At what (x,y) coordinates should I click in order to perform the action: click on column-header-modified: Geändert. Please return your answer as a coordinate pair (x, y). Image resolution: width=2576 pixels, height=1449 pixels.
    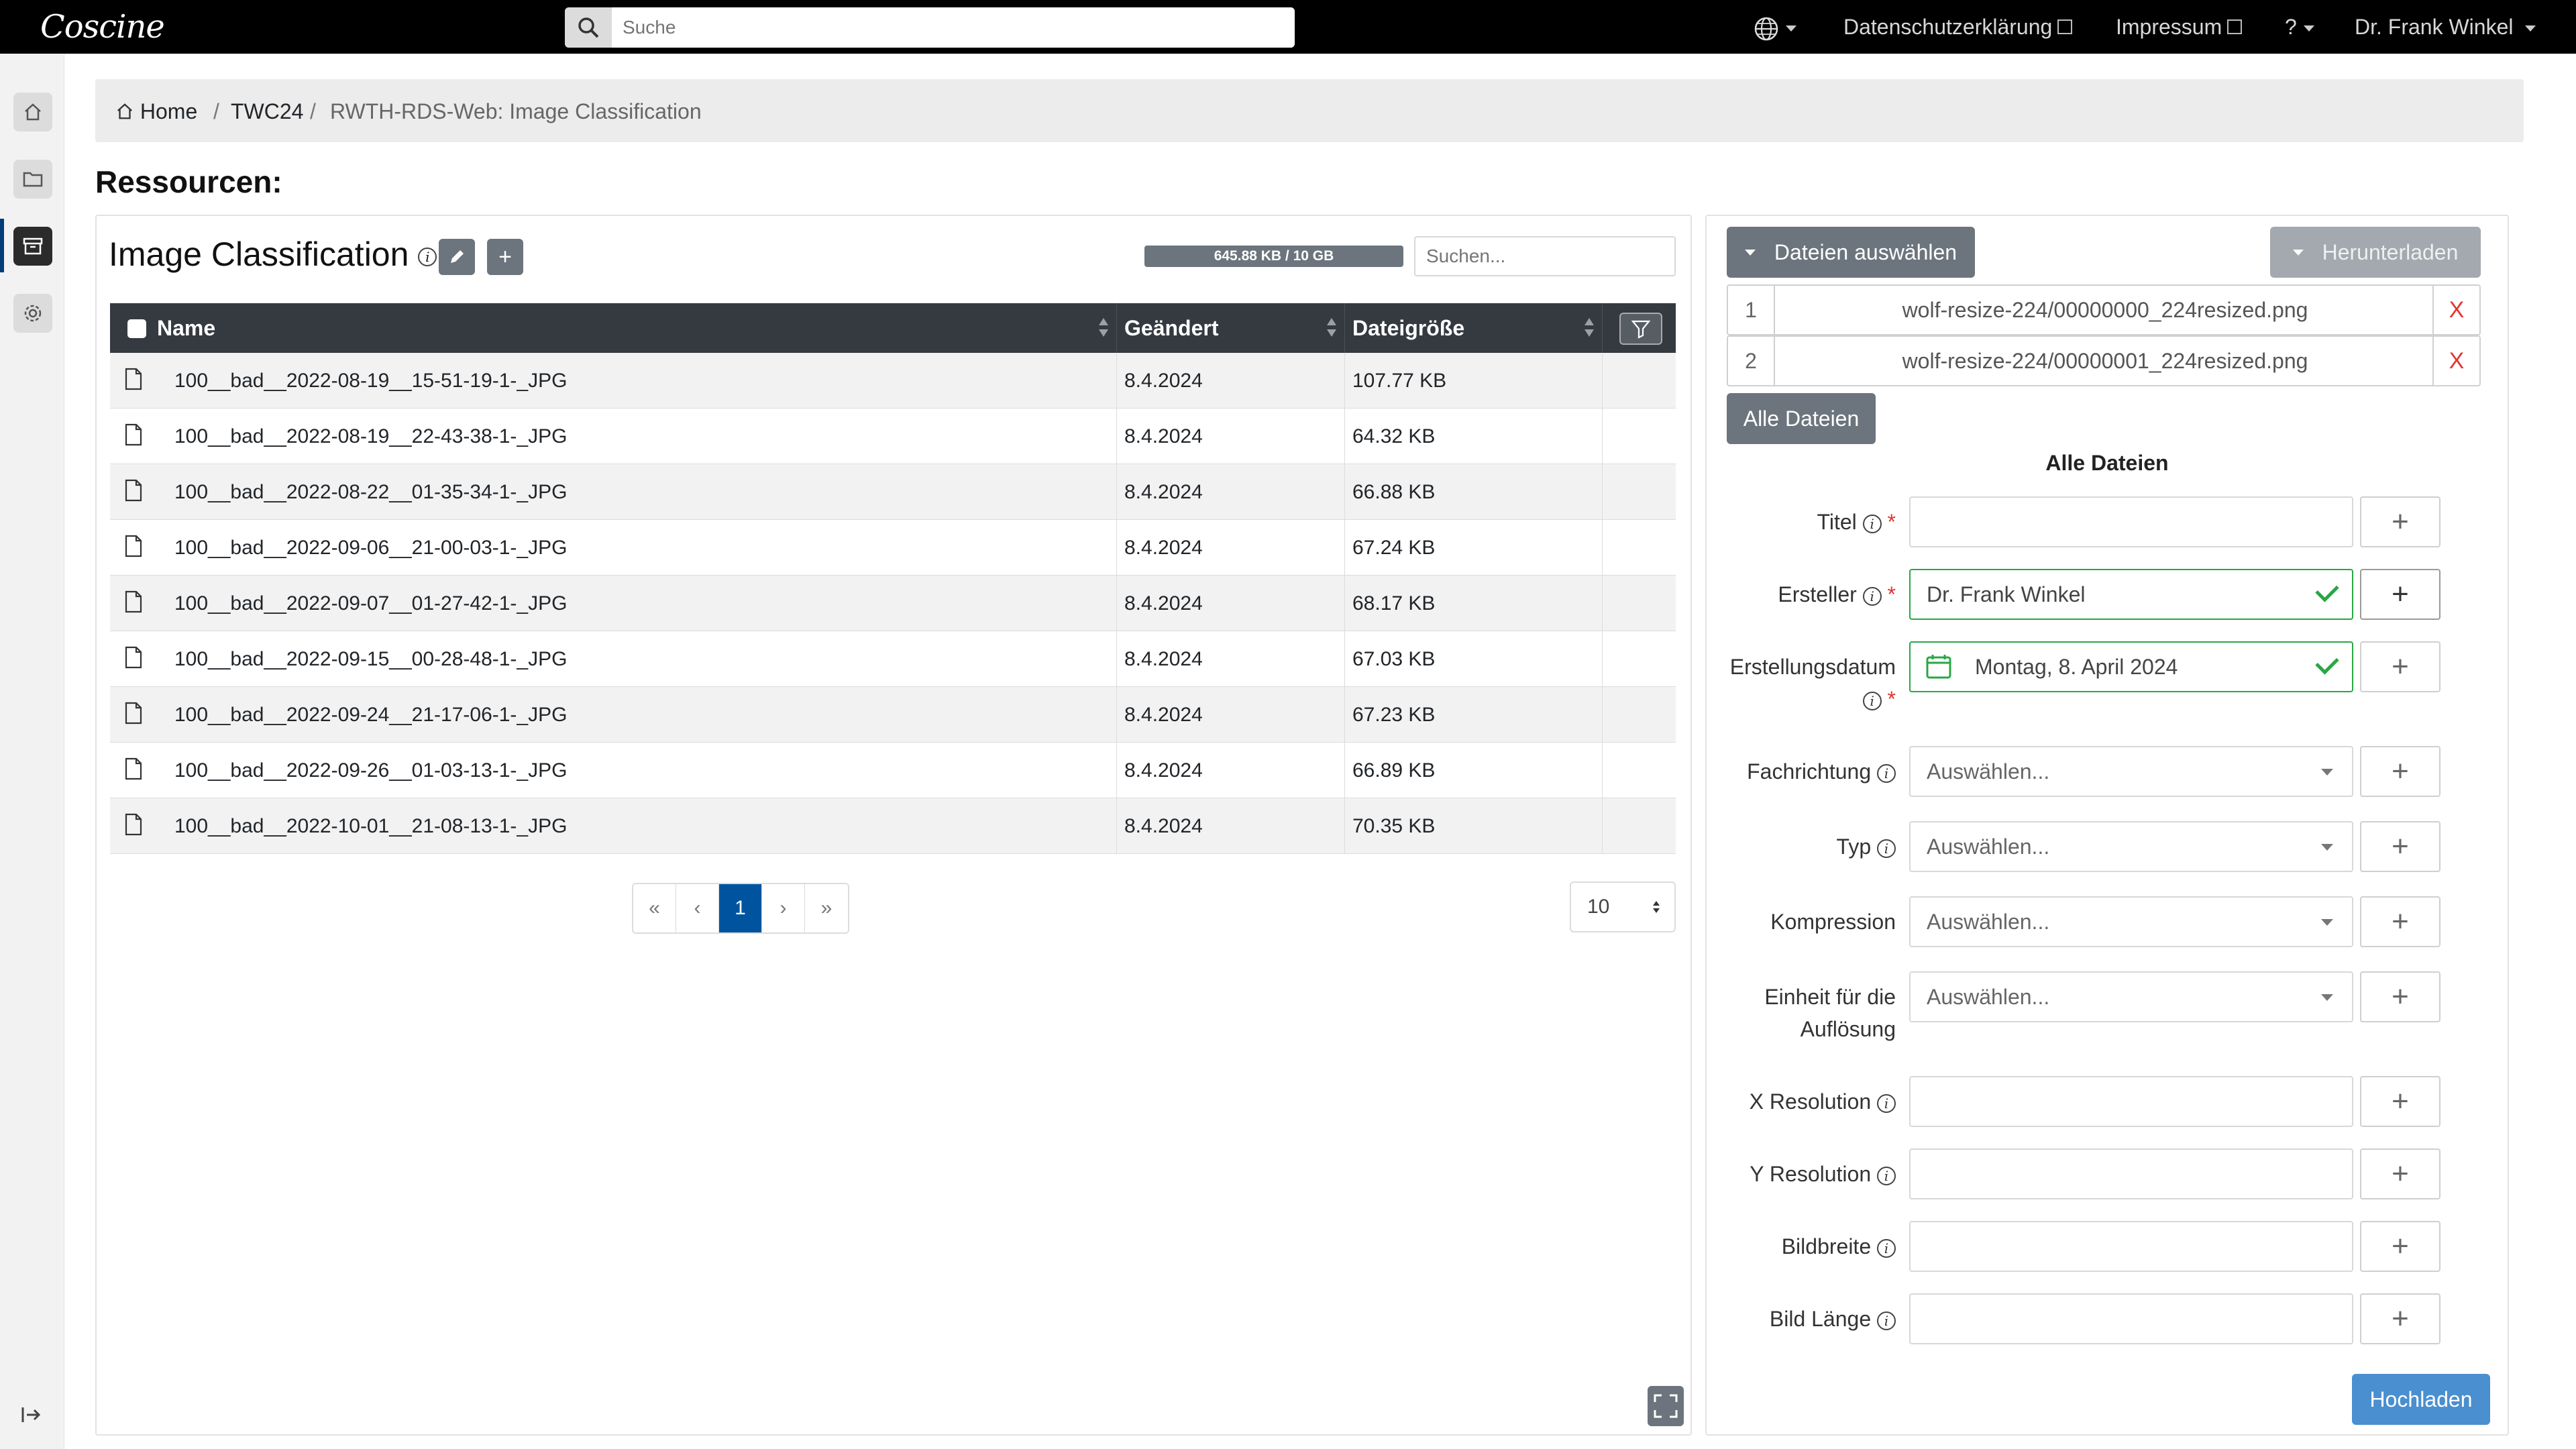
    Looking at the image, I should click on (1171, 328).